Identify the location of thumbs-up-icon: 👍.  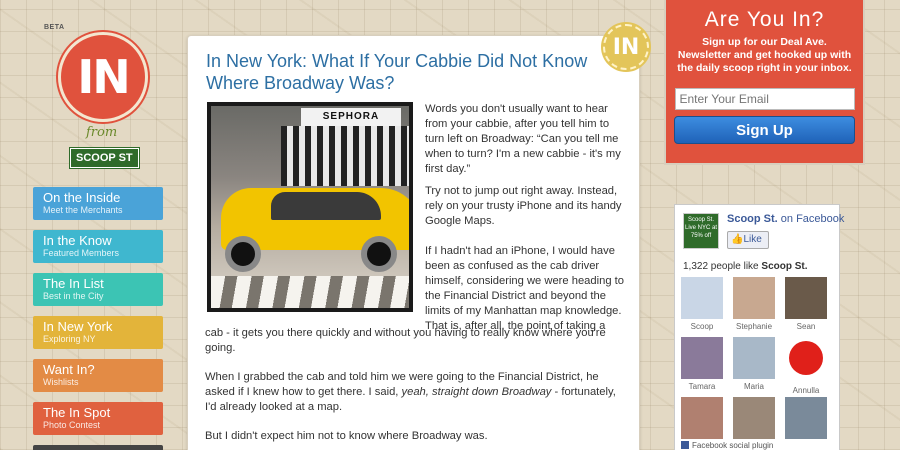
(737, 239).